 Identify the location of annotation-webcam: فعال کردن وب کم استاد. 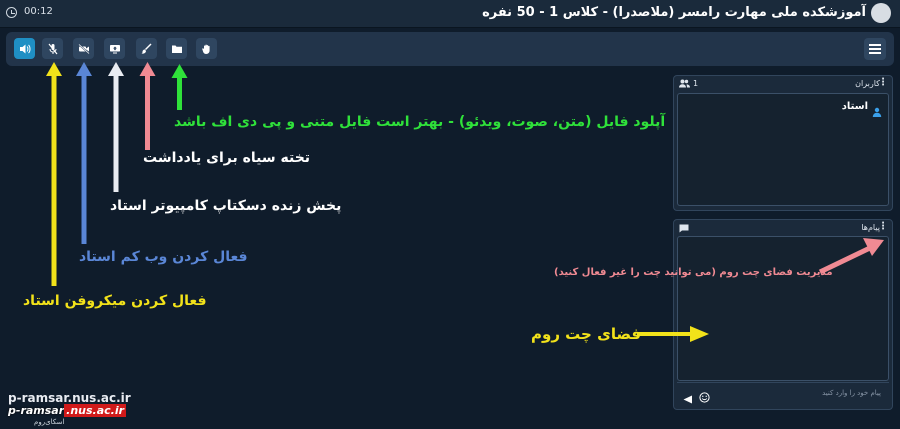
(163, 257).